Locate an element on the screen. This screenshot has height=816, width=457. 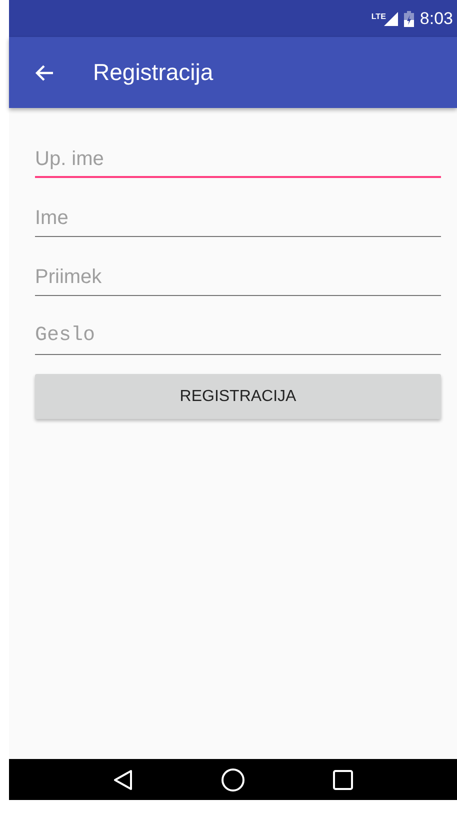
back-nav-button is located at coordinates (123, 779).